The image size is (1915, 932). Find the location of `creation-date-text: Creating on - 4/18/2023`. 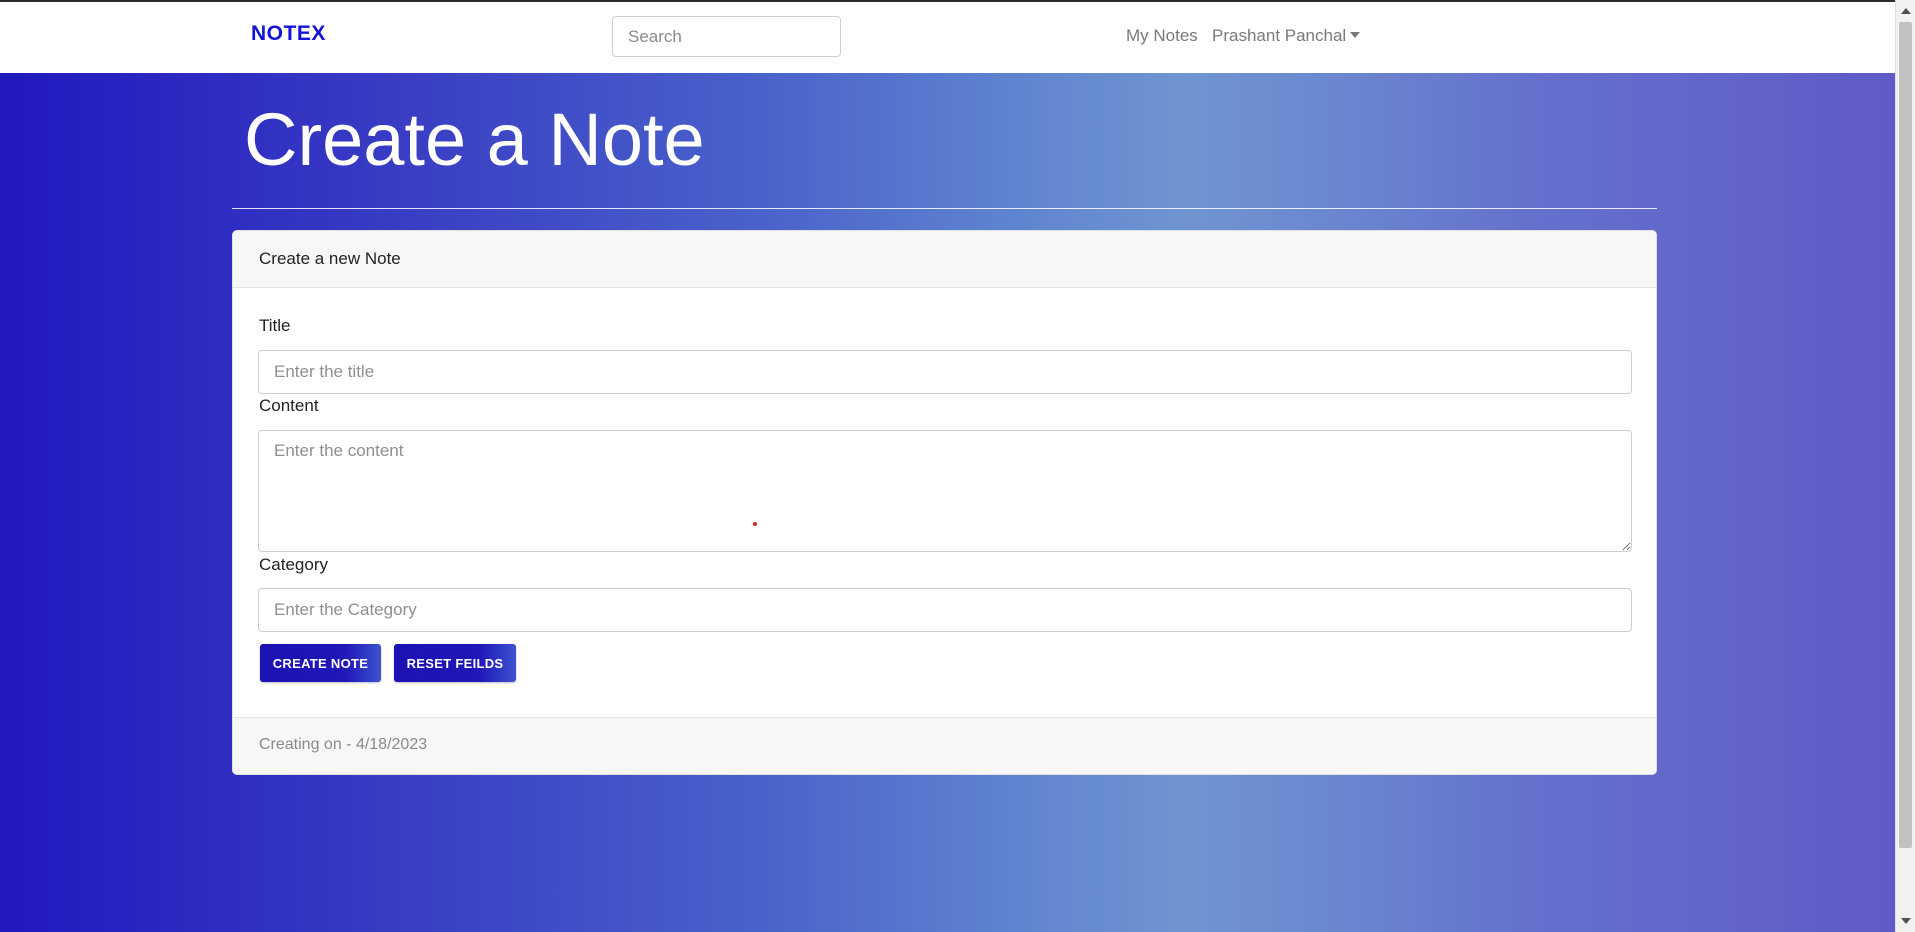

creation-date-text: Creating on - 4/18/2023 is located at coordinates (343, 744).